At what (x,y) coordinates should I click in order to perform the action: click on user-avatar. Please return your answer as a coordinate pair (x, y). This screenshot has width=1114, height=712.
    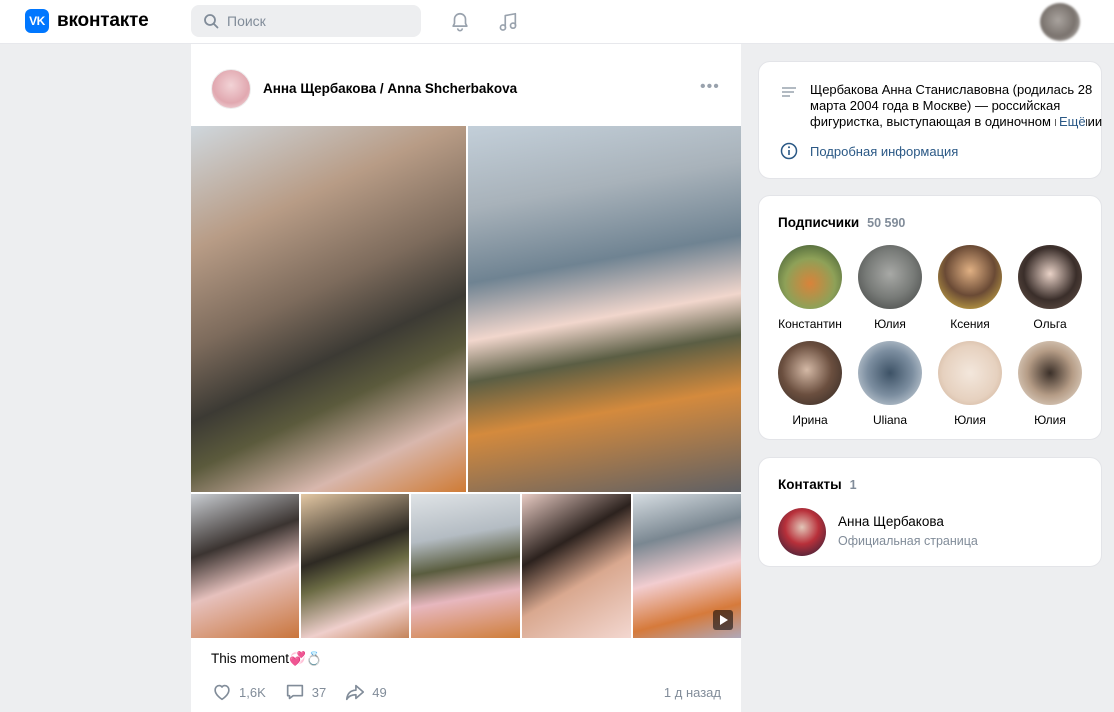
    Looking at the image, I should click on (1060, 22).